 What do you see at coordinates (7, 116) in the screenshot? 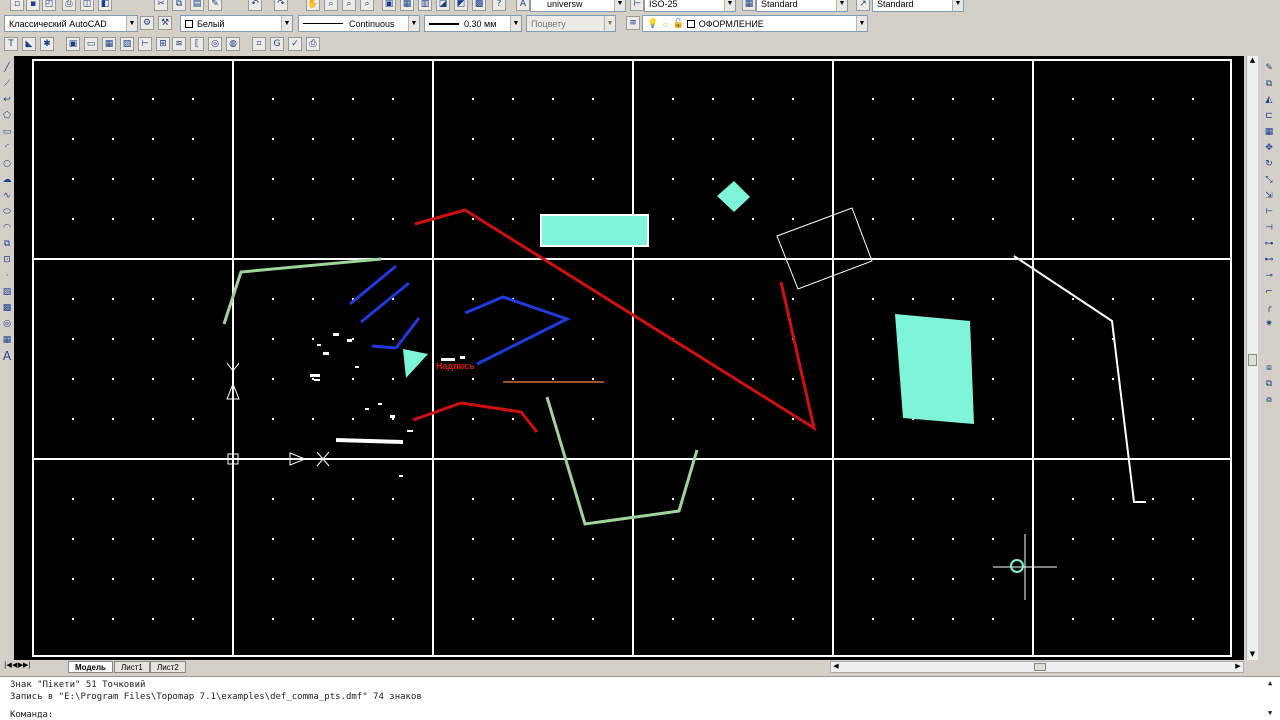
I see `polygon-icon: ⬠` at bounding box center [7, 116].